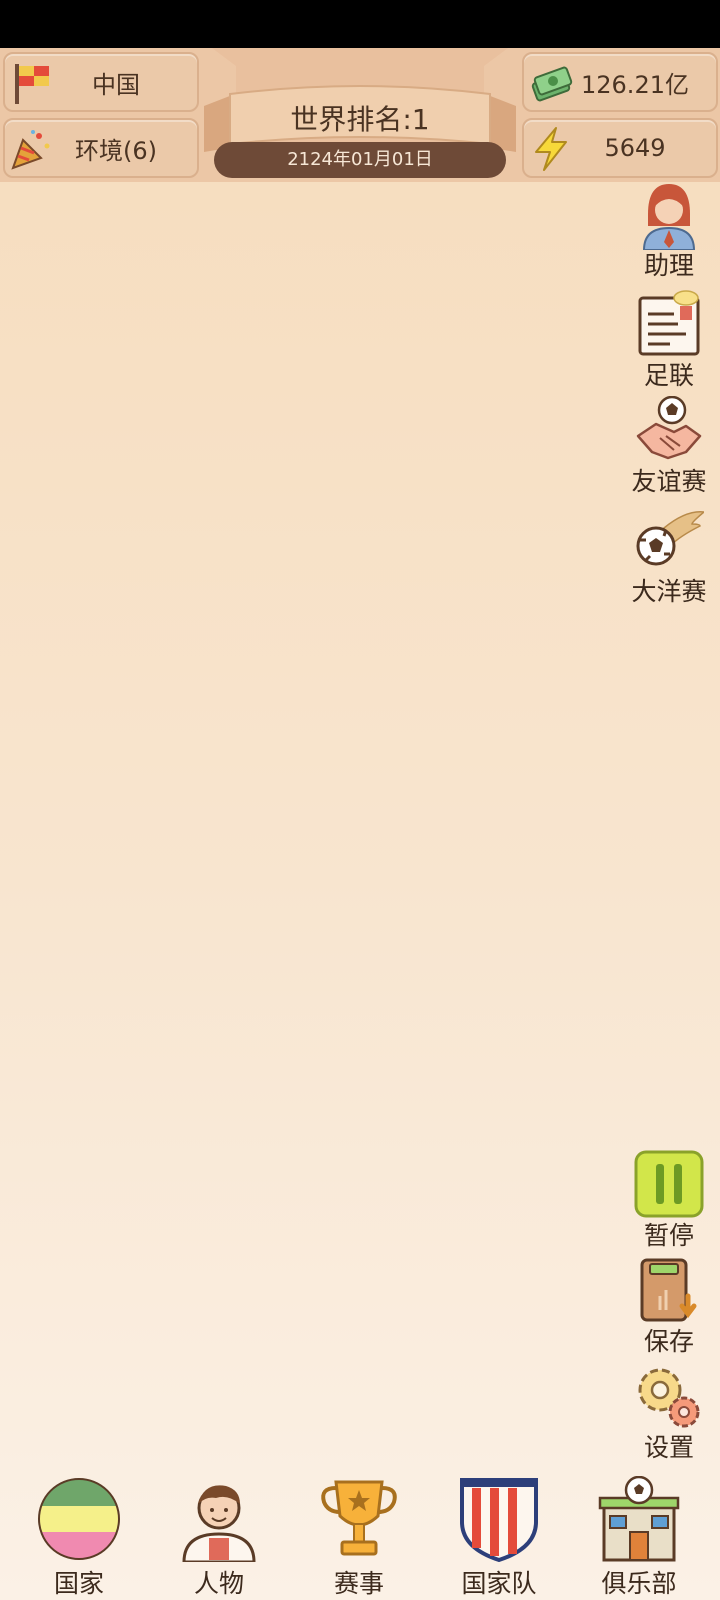  What do you see at coordinates (668, 375) in the screenshot?
I see `football-association-label: 足联` at bounding box center [668, 375].